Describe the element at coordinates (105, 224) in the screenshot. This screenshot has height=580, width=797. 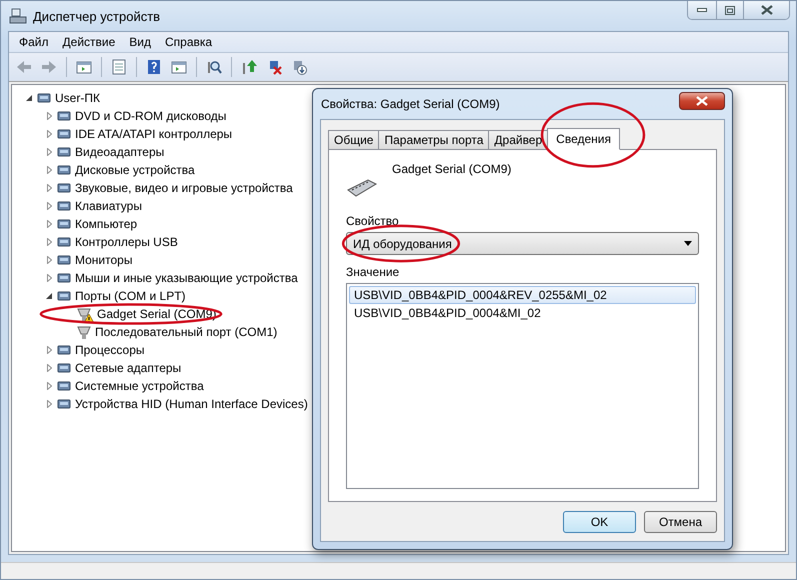
I see `tree-item: Компьютер` at that location.